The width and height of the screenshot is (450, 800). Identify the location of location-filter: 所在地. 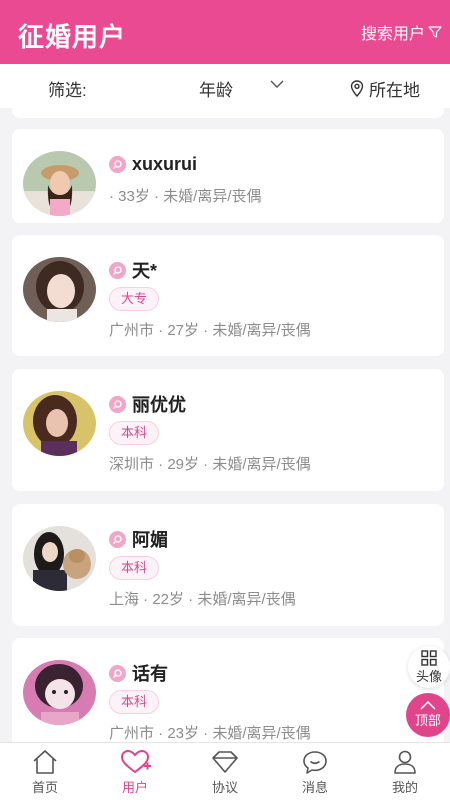
(385, 88).